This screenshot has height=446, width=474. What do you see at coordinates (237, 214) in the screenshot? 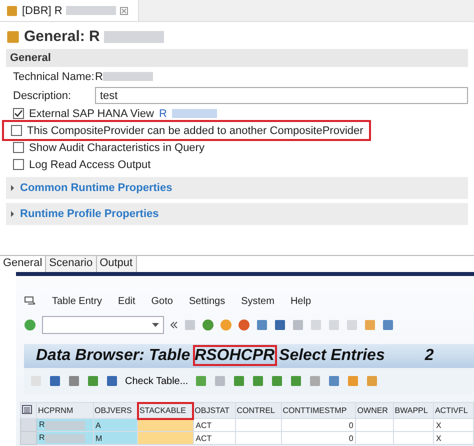
I see `collapsible-section: Runtime Profile Properties` at bounding box center [237, 214].